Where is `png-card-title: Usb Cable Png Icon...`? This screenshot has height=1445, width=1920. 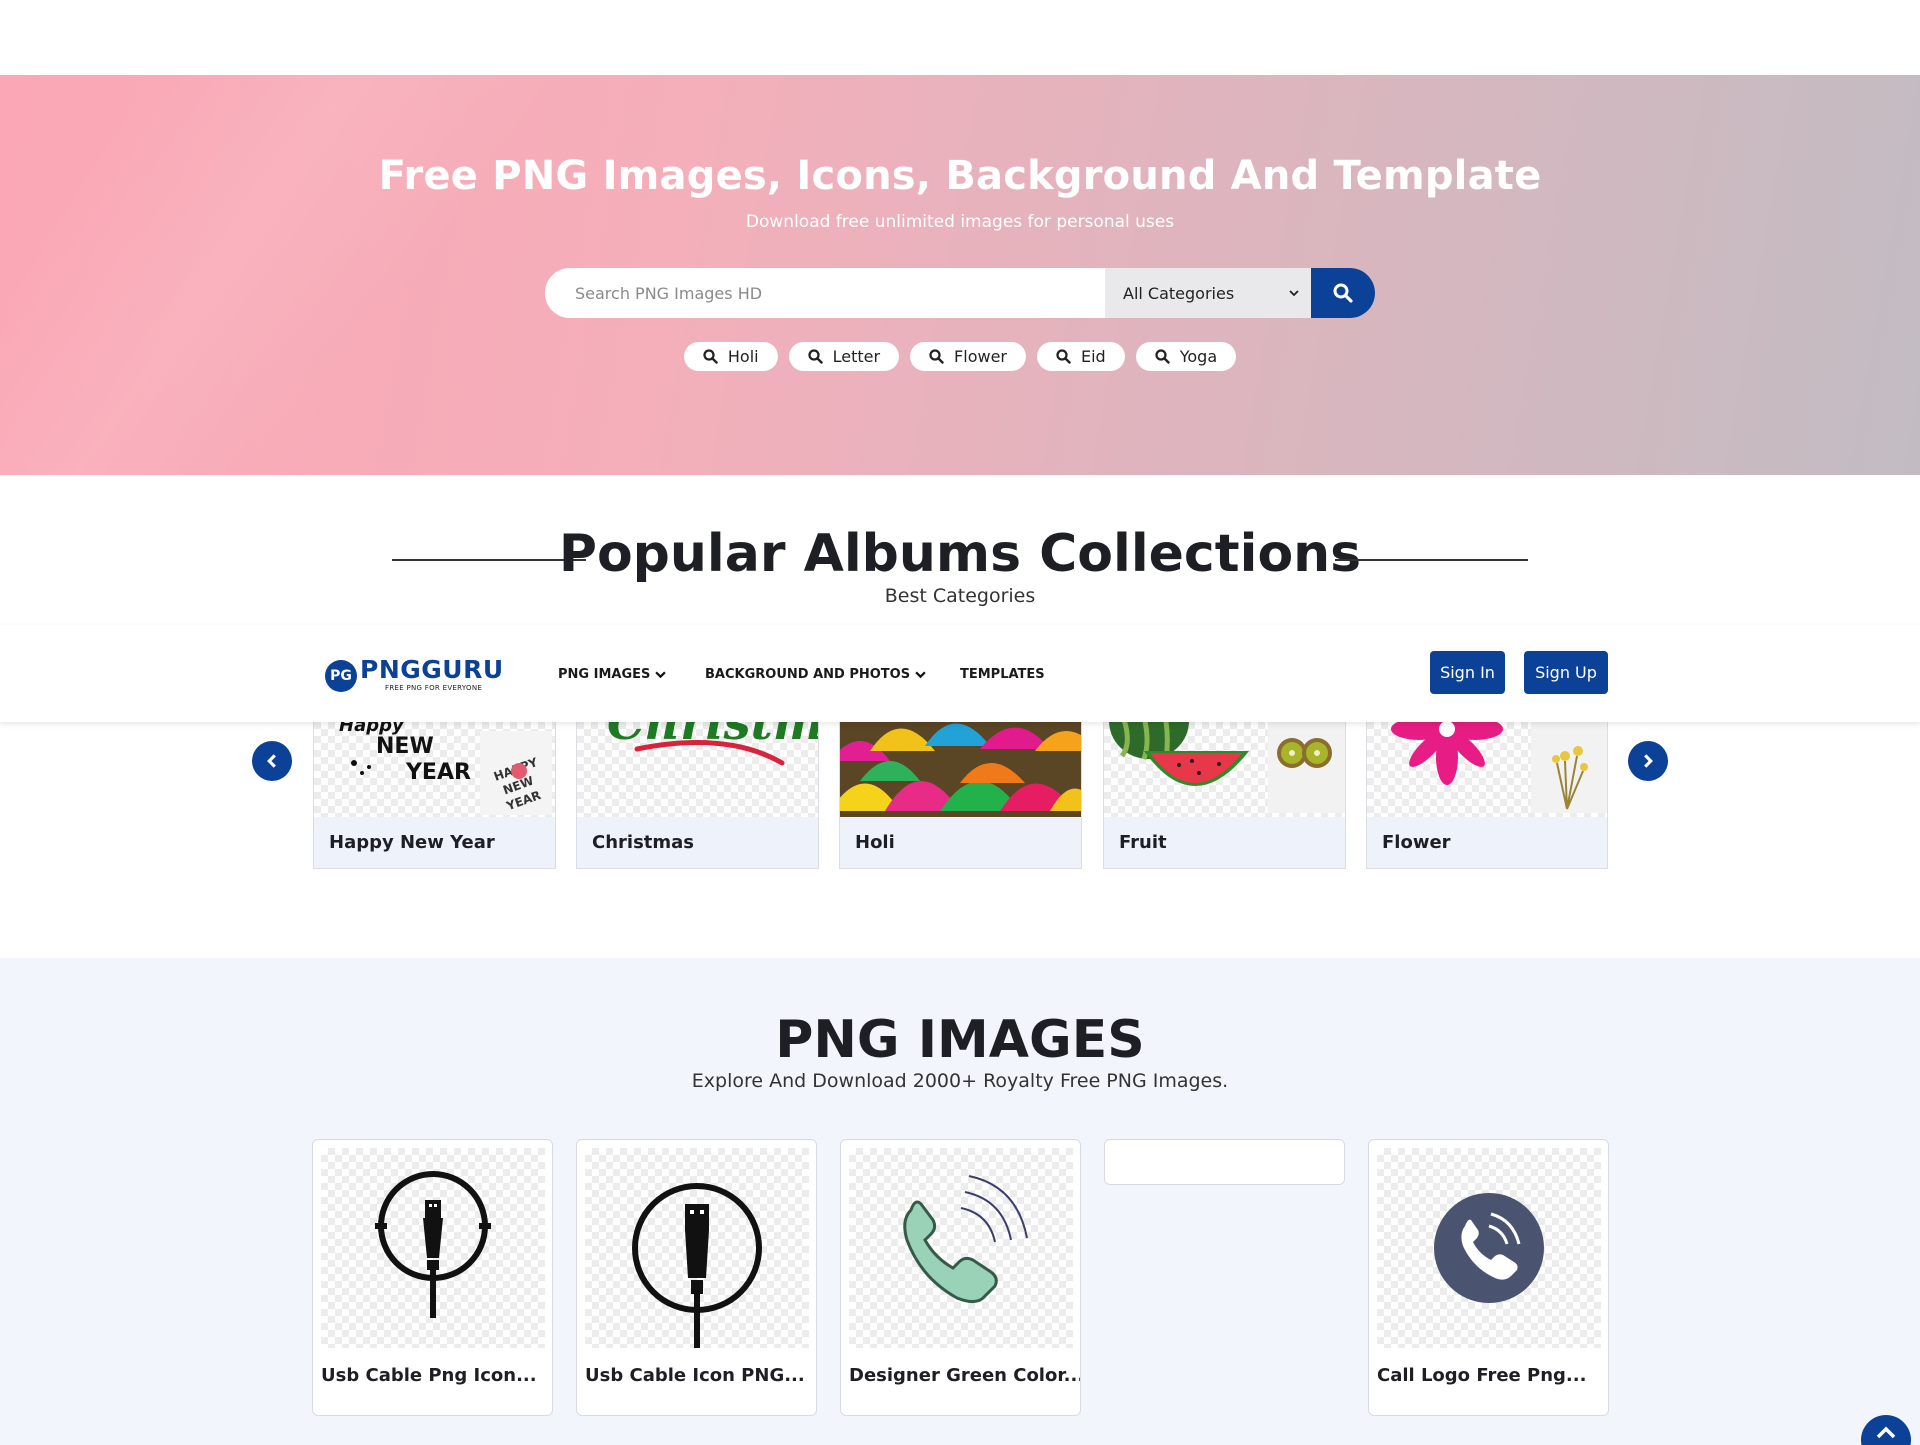 png-card-title: Usb Cable Png Icon... is located at coordinates (429, 1375).